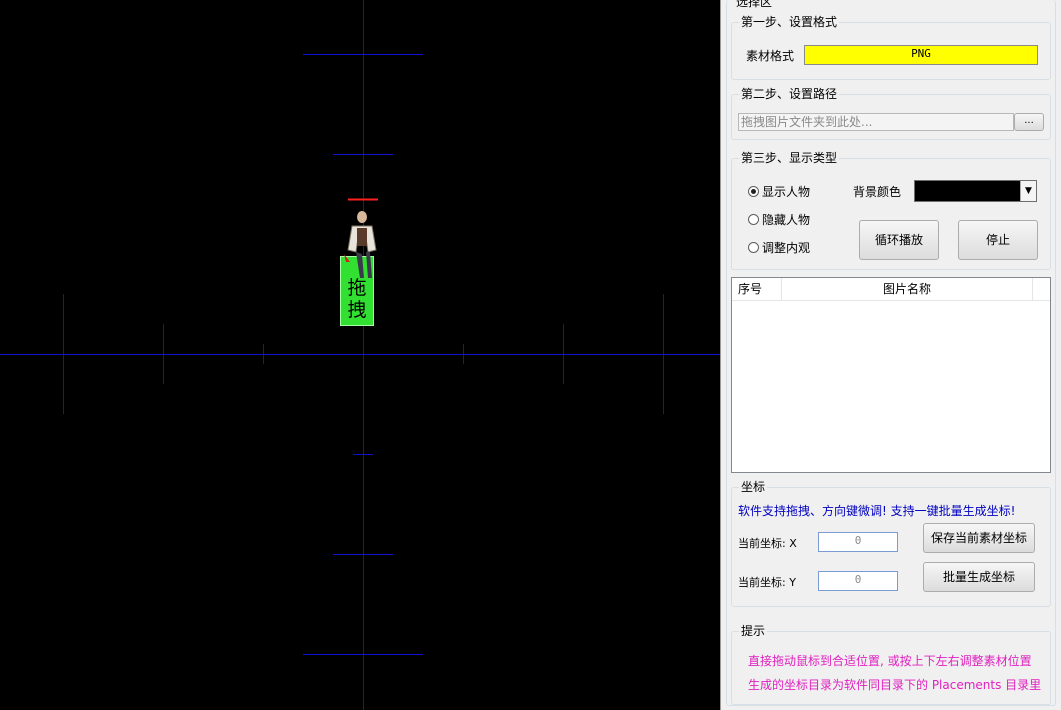 The height and width of the screenshot is (710, 1061). Describe the element at coordinates (767, 582) in the screenshot. I see `y-label: 当前坐标: Y` at that location.